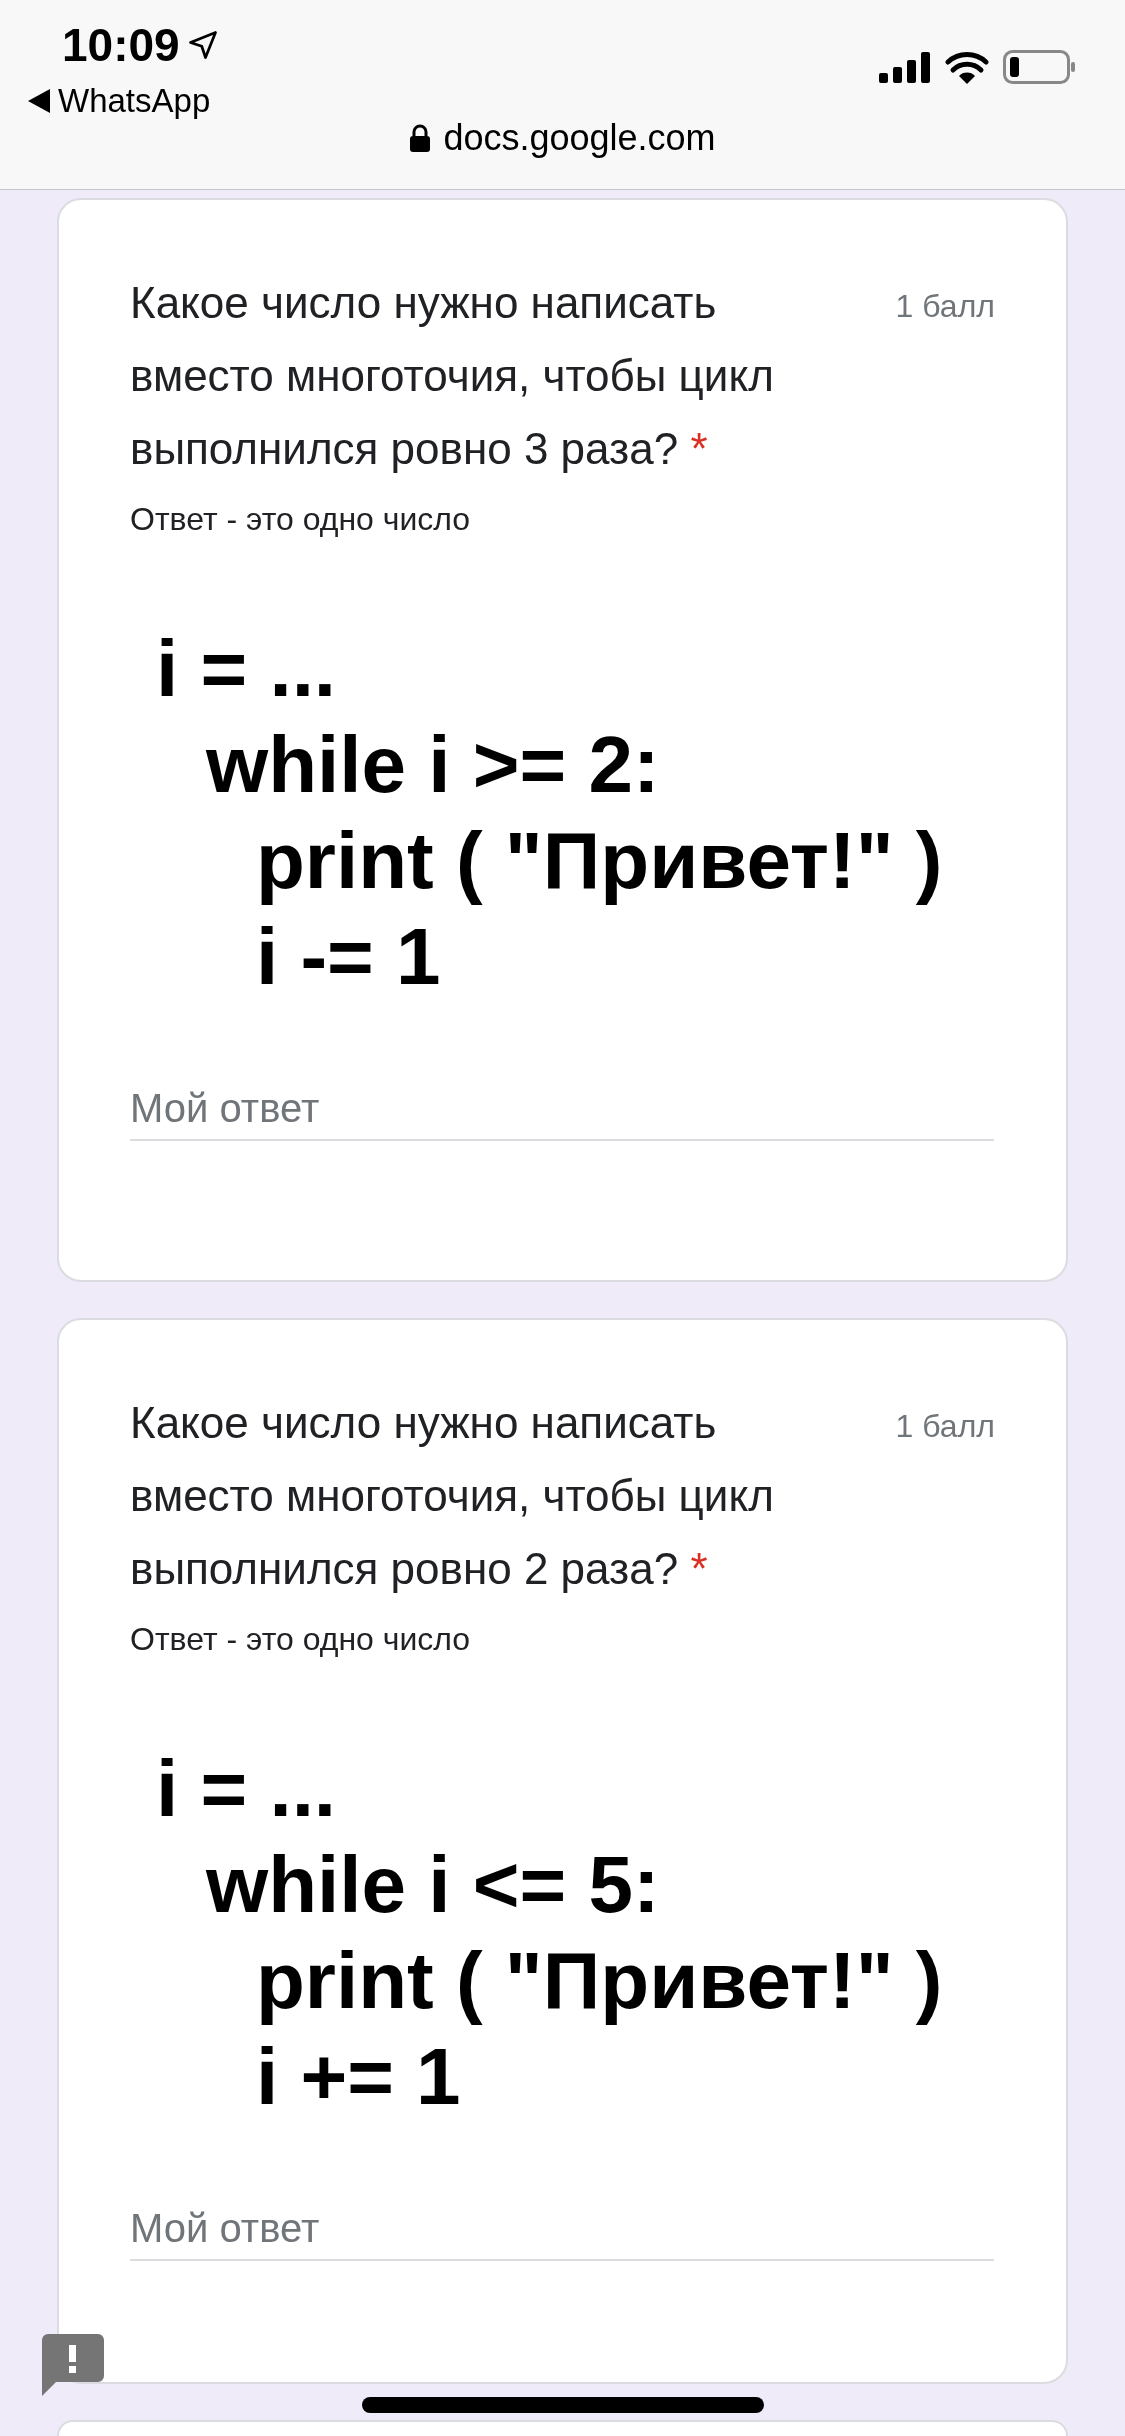 The width and height of the screenshot is (1125, 2436). Describe the element at coordinates (579, 138) in the screenshot. I see `address-bar-url: docs.google.com` at that location.